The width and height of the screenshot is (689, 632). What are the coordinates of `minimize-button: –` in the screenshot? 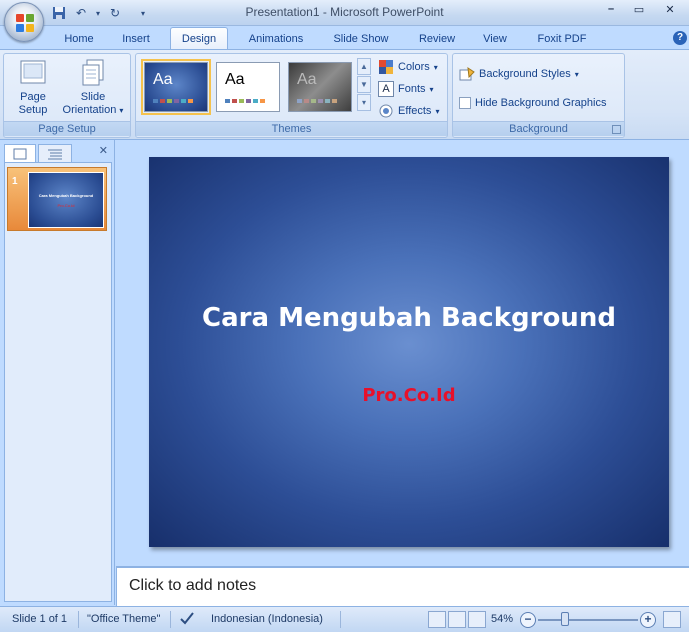 It's located at (611, 9).